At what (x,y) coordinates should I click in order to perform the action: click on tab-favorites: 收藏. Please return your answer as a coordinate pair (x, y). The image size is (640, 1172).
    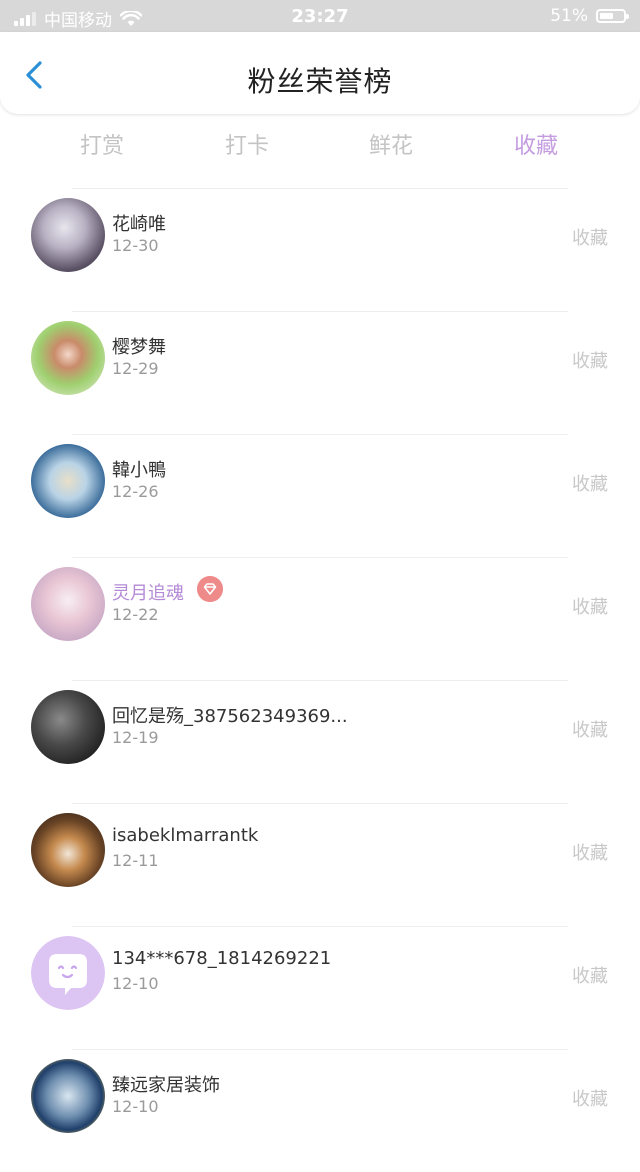
    Looking at the image, I should click on (536, 144).